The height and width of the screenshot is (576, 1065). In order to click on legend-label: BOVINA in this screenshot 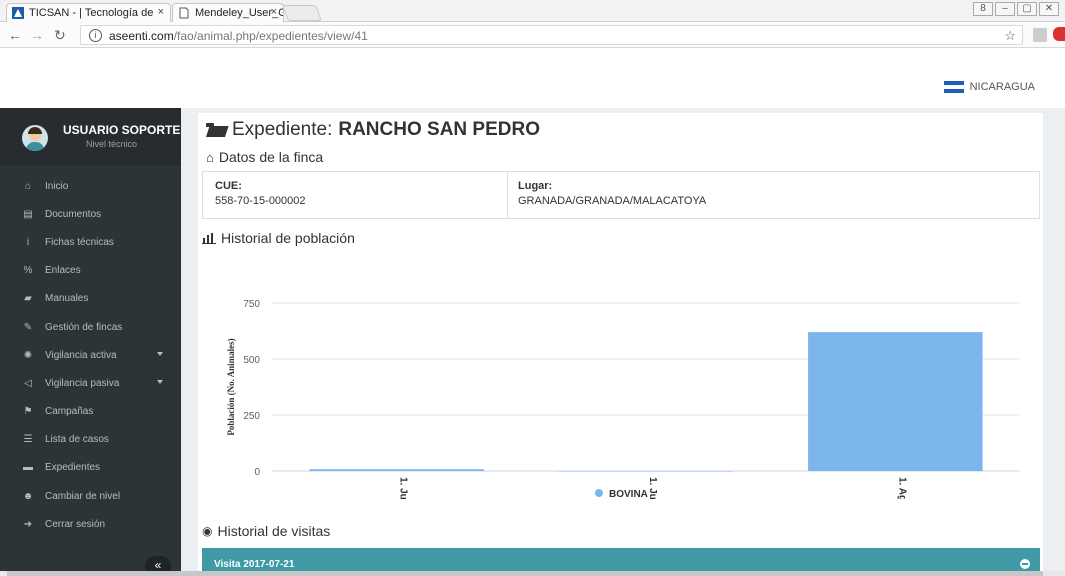, I will do `click(628, 494)`.